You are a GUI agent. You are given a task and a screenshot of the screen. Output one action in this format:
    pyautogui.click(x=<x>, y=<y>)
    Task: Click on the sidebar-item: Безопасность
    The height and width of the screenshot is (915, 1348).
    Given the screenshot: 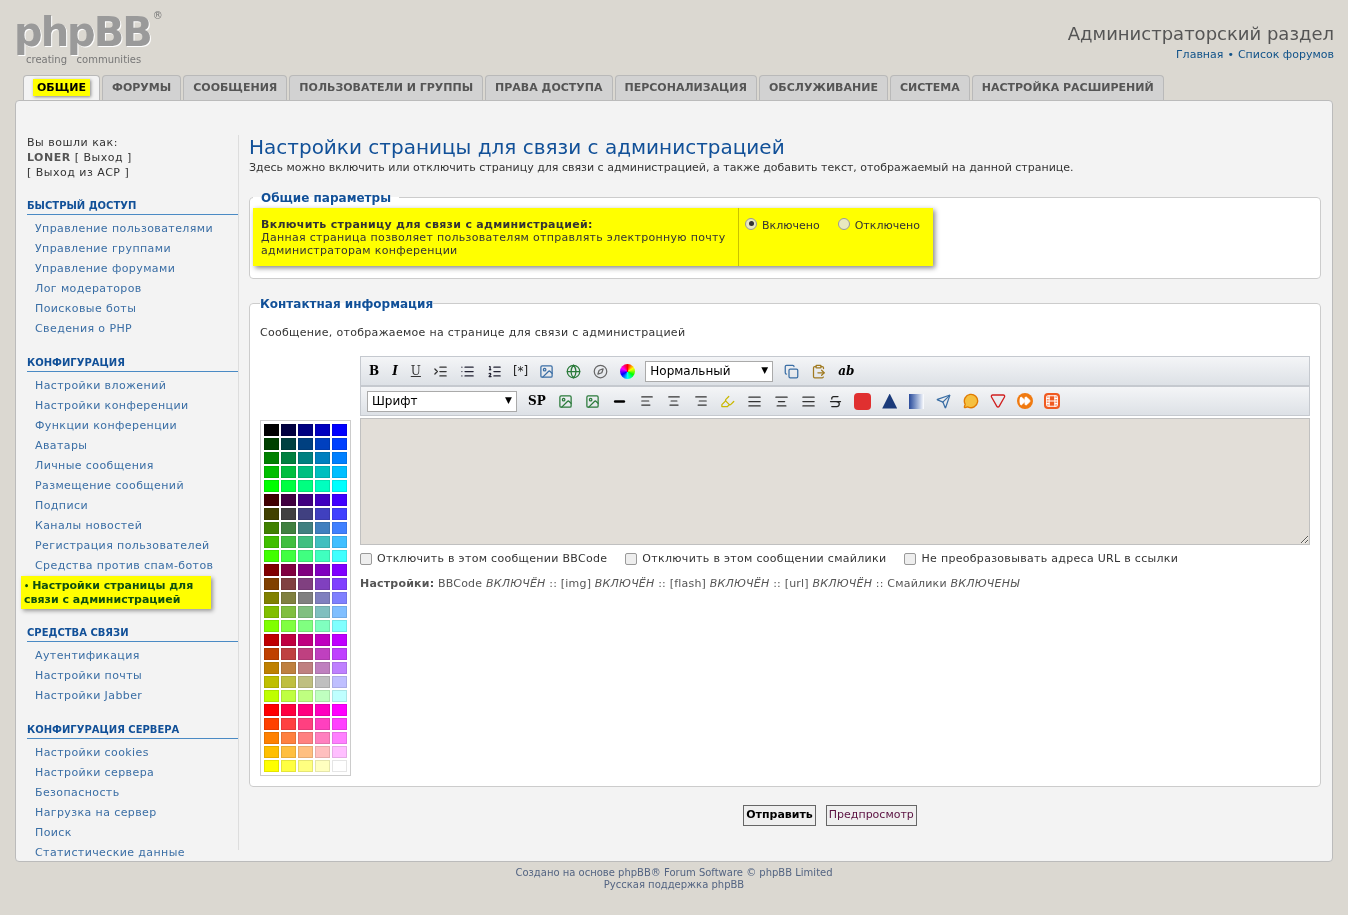 What is the action you would take?
    pyautogui.click(x=132, y=793)
    